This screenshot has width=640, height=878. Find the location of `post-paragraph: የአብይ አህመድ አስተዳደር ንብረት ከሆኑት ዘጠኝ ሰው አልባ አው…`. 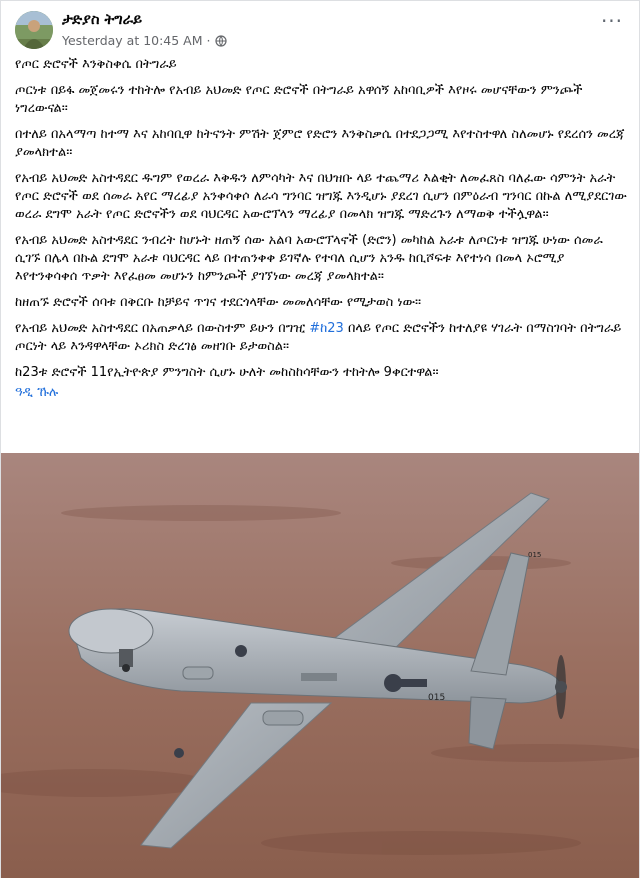

post-paragraph: የአብይ አህመድ አስተዳደር ንብረት ከሆኑት ዘጠኝ ሰው አልባ አው… is located at coordinates (309, 258).